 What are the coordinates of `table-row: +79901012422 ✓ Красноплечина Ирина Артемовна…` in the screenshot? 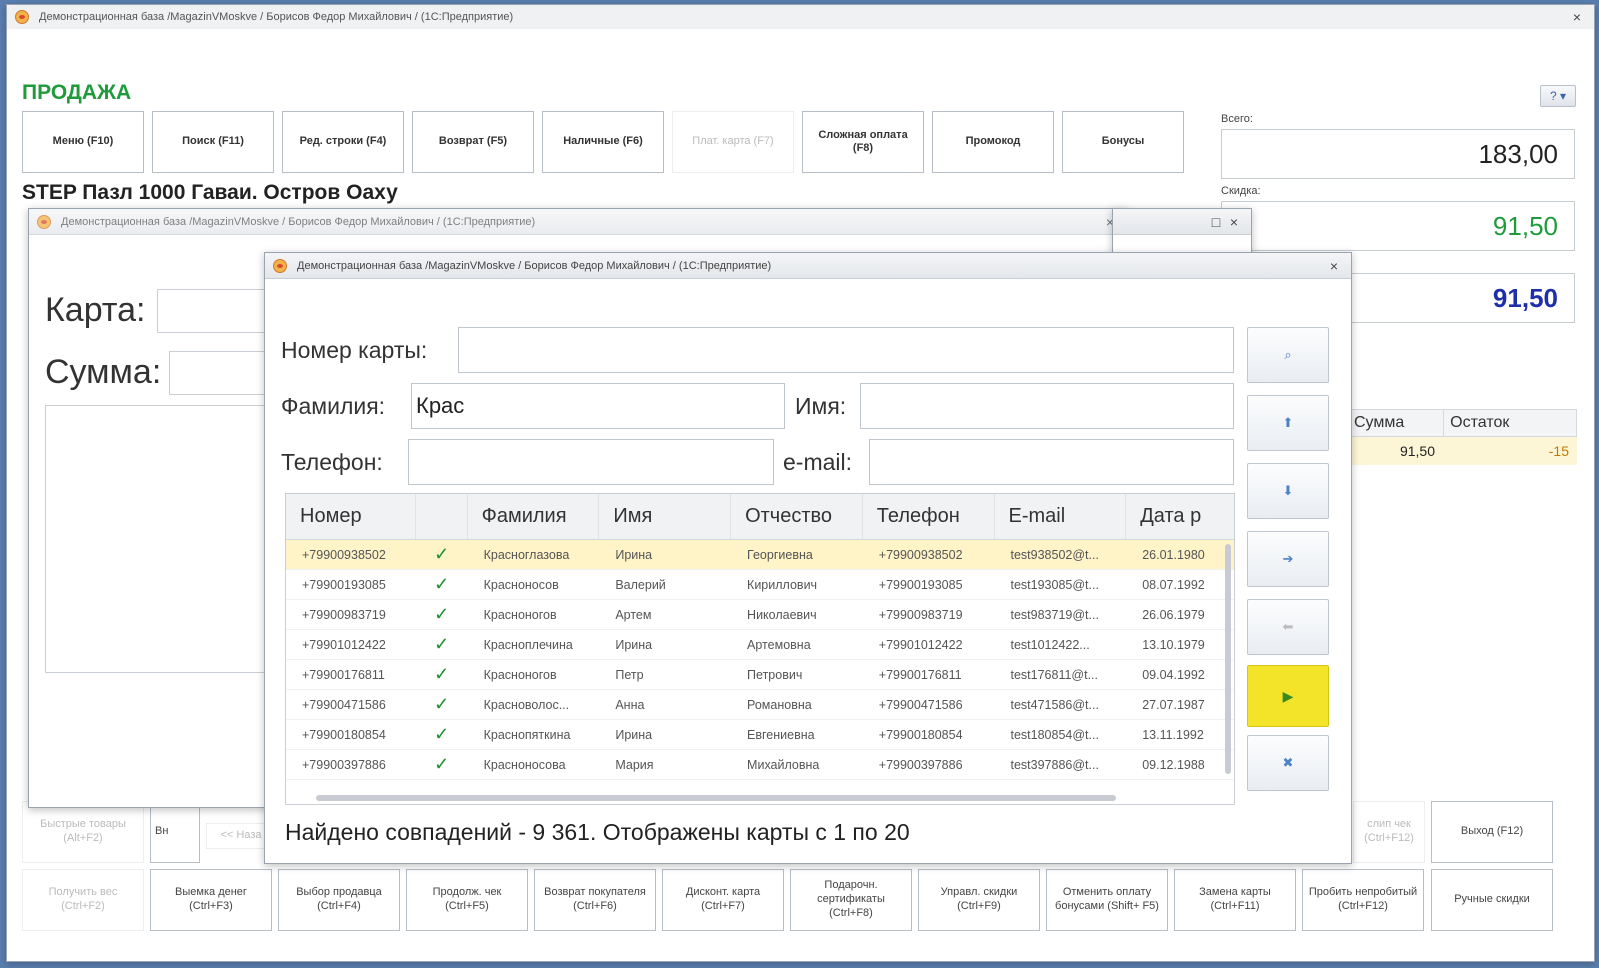 It's located at (760, 645).